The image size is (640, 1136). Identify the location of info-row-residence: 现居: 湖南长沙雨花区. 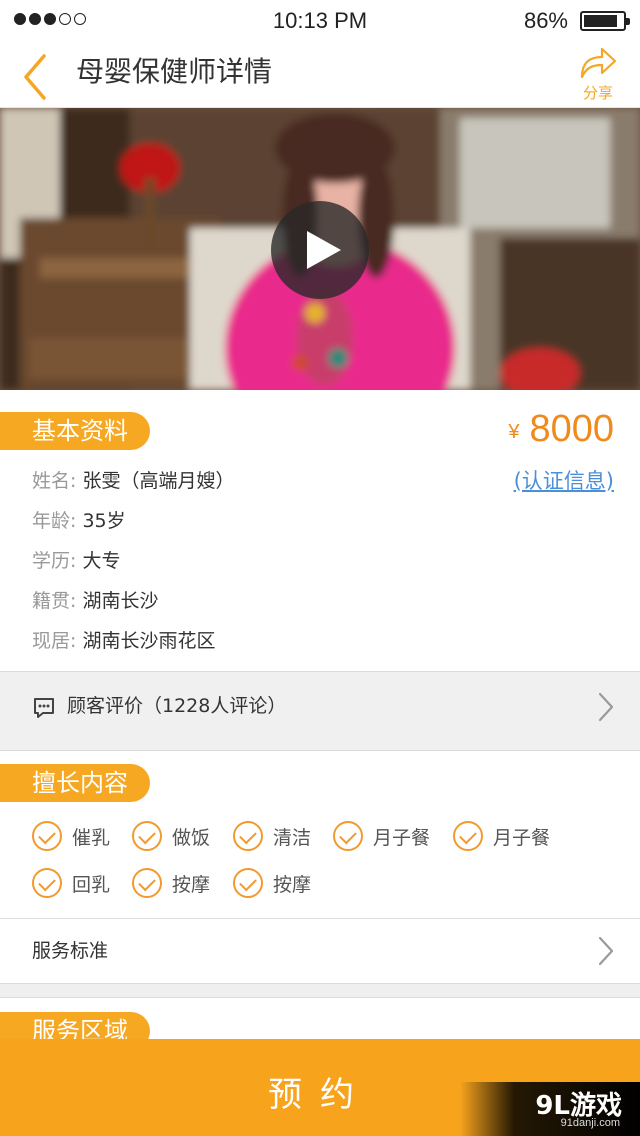
(123, 641).